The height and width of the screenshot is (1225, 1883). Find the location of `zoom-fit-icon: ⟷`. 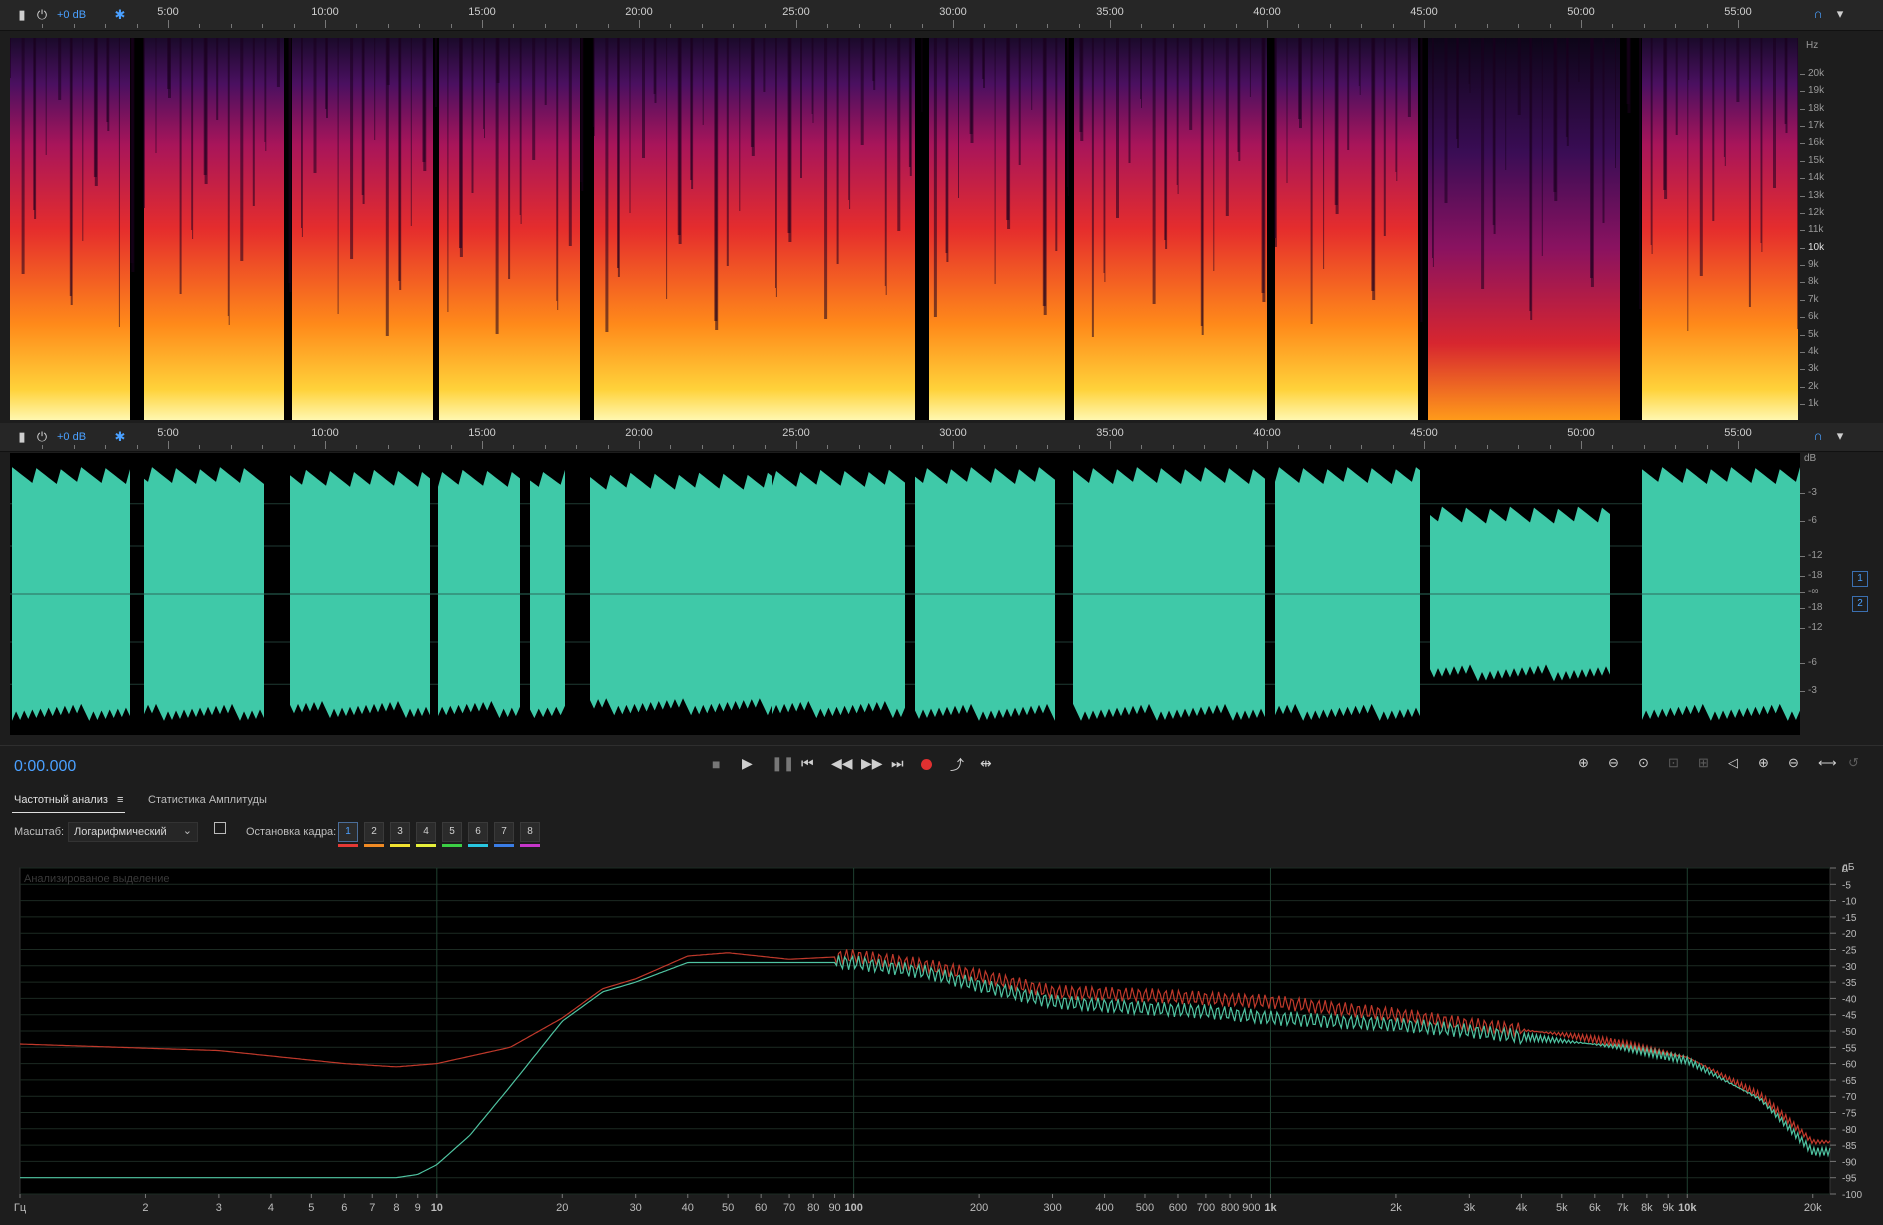

zoom-fit-icon: ⟷ is located at coordinates (1827, 763).